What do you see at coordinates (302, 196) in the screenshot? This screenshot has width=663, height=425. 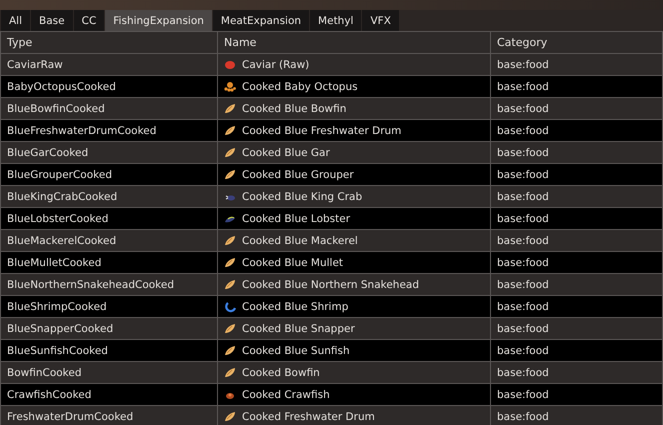 I see `item-name: Cooked Blue King Crab` at bounding box center [302, 196].